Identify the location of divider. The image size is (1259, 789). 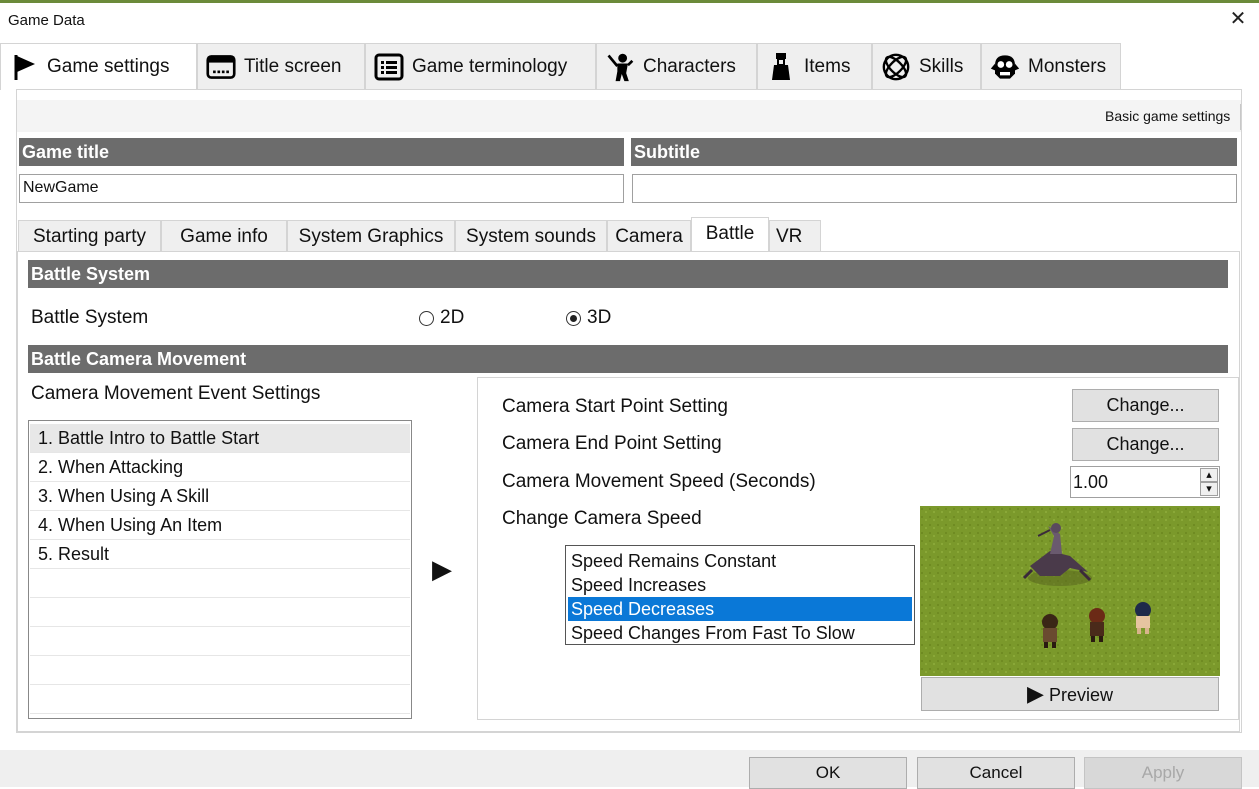
(1240, 117).